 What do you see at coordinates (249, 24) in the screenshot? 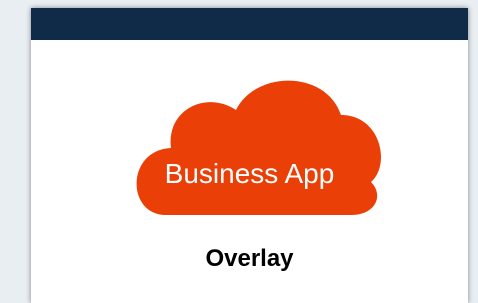
I see `window-title-bar` at bounding box center [249, 24].